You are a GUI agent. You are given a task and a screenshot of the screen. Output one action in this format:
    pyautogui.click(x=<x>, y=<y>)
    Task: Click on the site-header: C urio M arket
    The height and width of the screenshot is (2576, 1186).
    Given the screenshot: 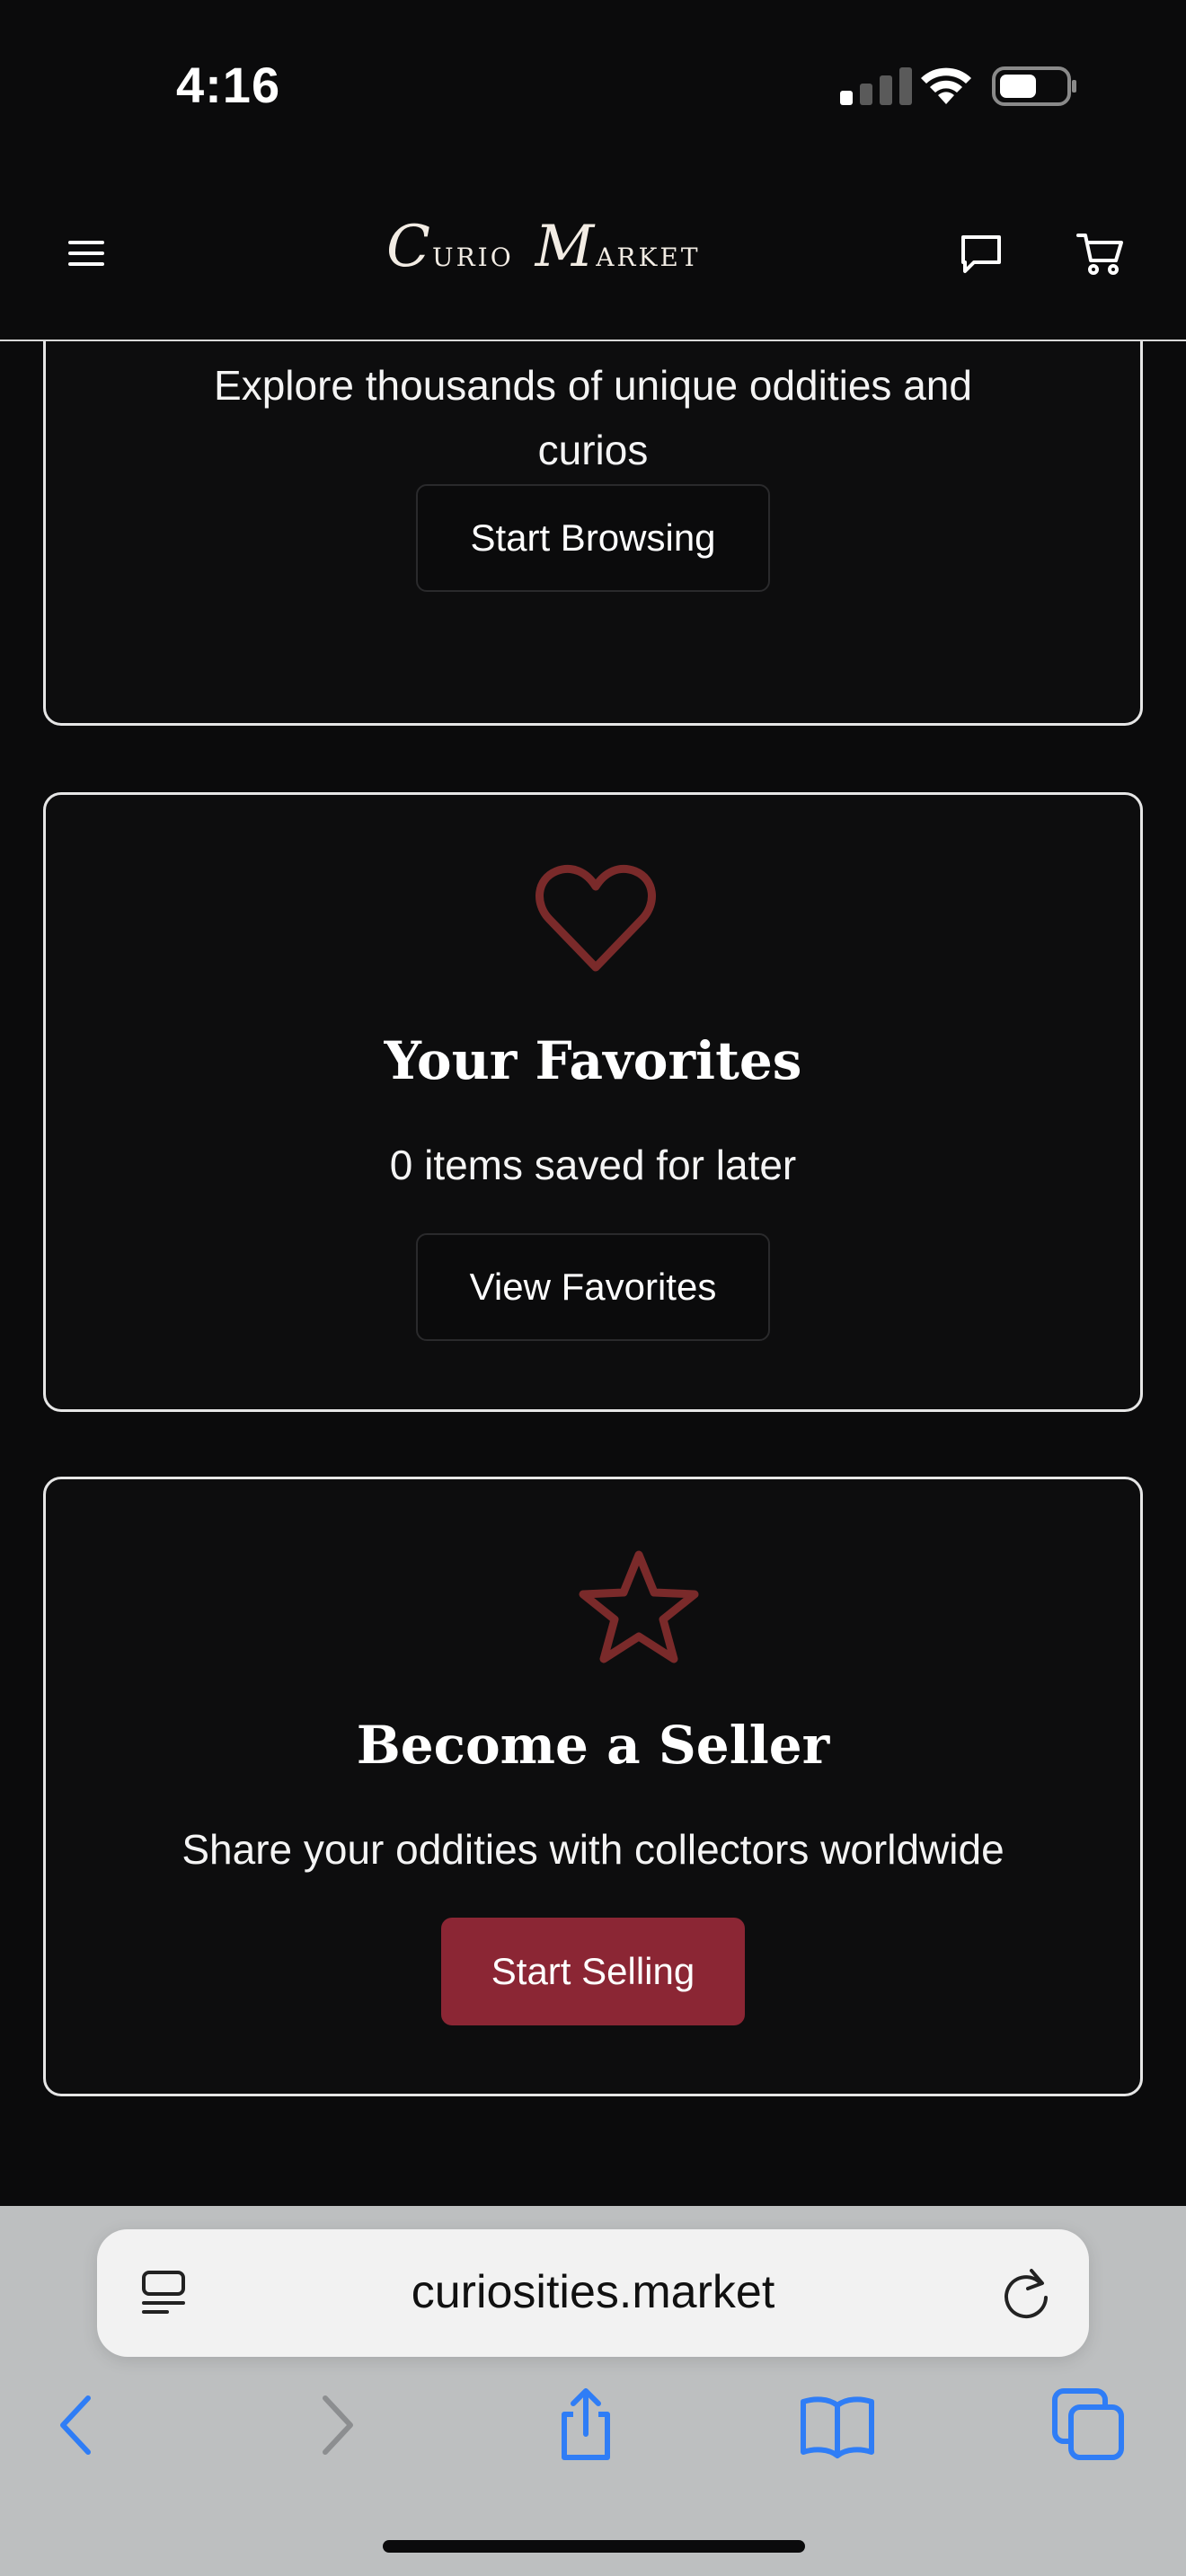 What is the action you would take?
    pyautogui.click(x=593, y=256)
    